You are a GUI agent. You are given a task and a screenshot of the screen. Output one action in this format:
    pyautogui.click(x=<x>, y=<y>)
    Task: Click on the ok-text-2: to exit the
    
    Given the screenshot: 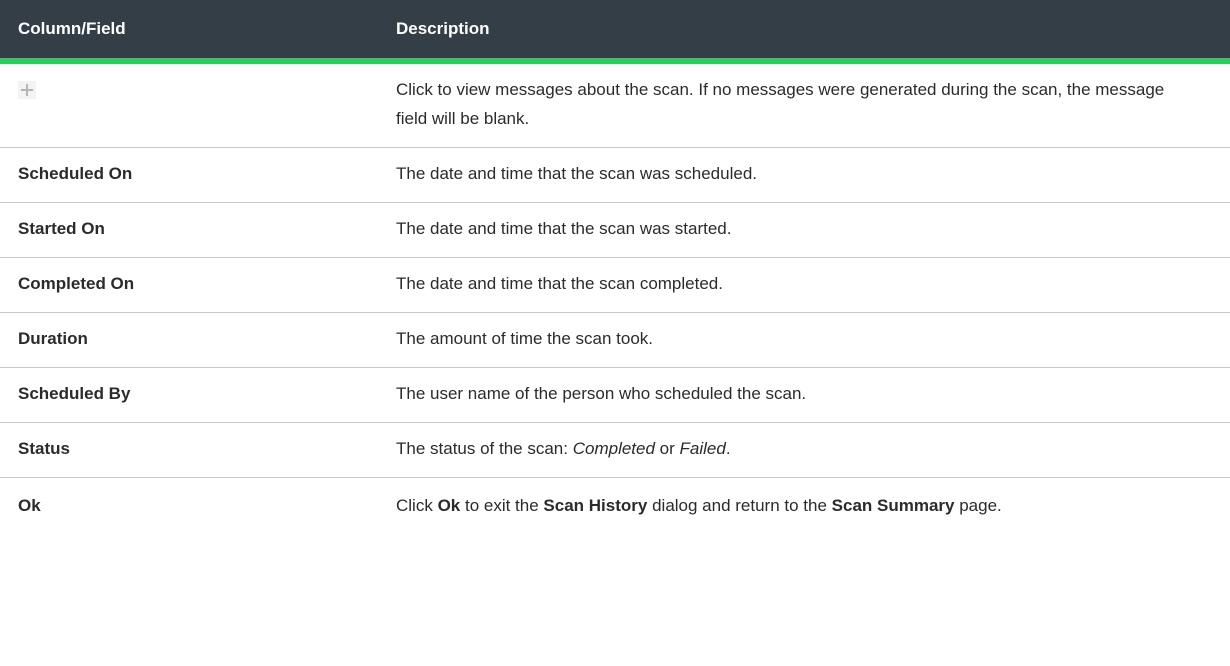 What is the action you would take?
    pyautogui.click(x=502, y=505)
    